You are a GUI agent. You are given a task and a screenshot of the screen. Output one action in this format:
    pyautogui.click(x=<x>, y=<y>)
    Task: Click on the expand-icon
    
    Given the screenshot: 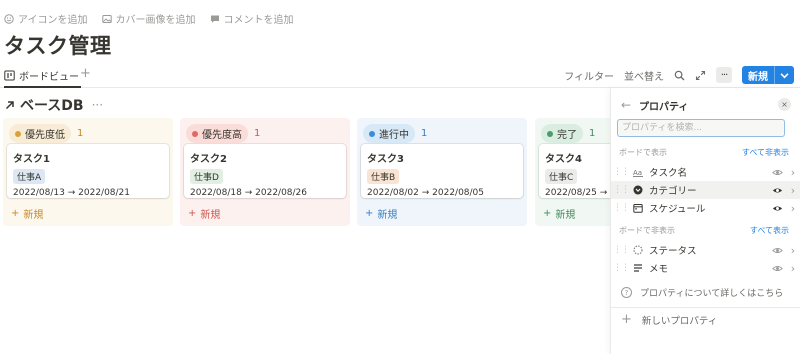 What is the action you would take?
    pyautogui.click(x=700, y=75)
    